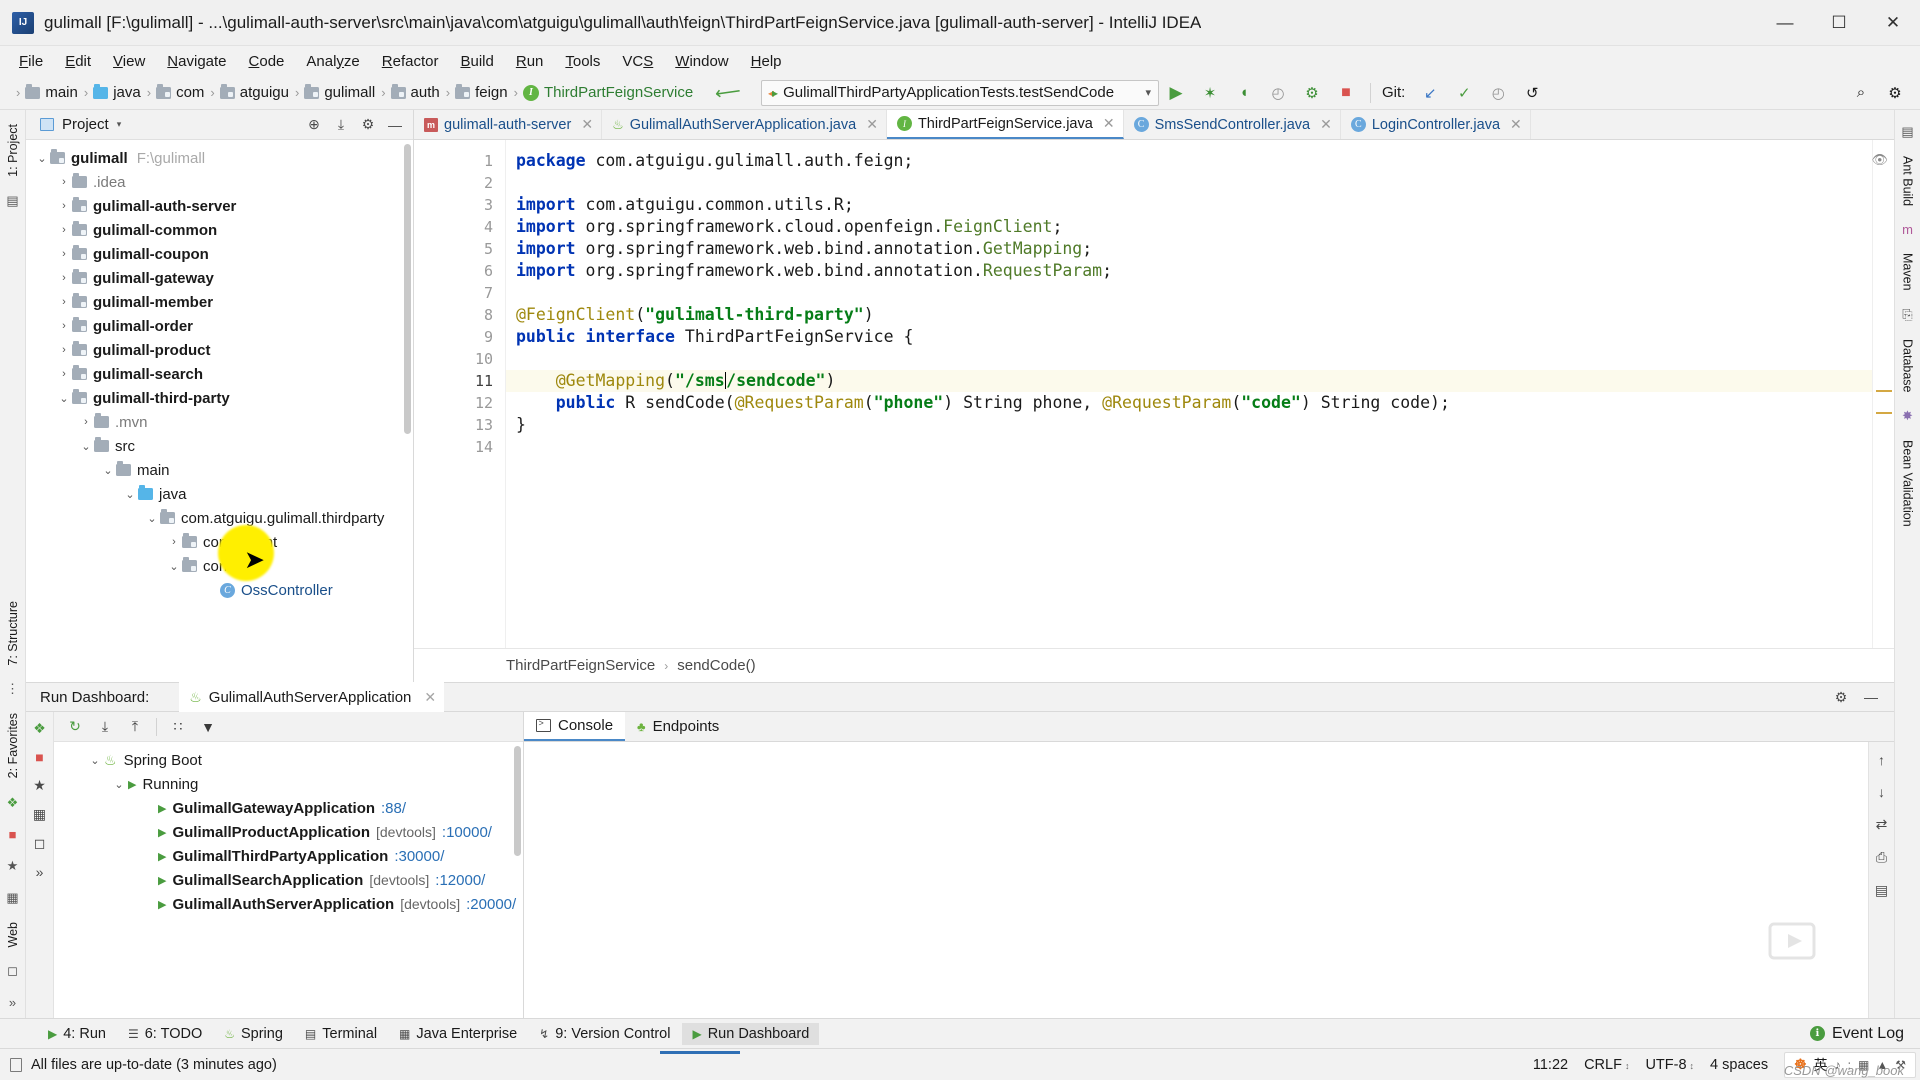 This screenshot has height=1080, width=1920. I want to click on tool-window-structure: 7: Structure, so click(13, 633).